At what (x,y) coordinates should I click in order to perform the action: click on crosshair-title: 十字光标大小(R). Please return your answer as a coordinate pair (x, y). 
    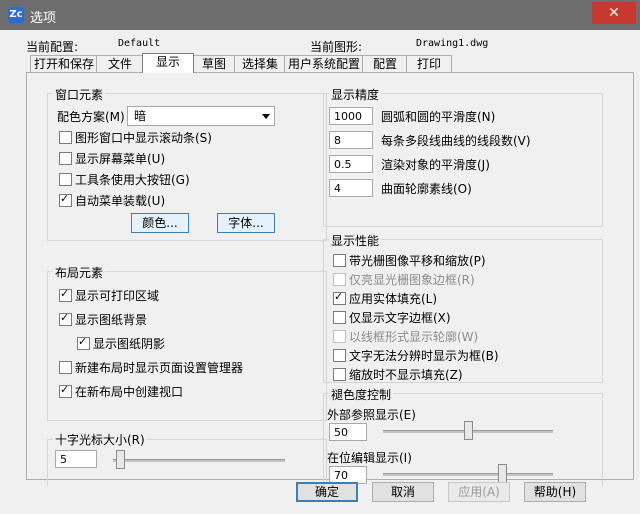
    Looking at the image, I should click on (100, 439).